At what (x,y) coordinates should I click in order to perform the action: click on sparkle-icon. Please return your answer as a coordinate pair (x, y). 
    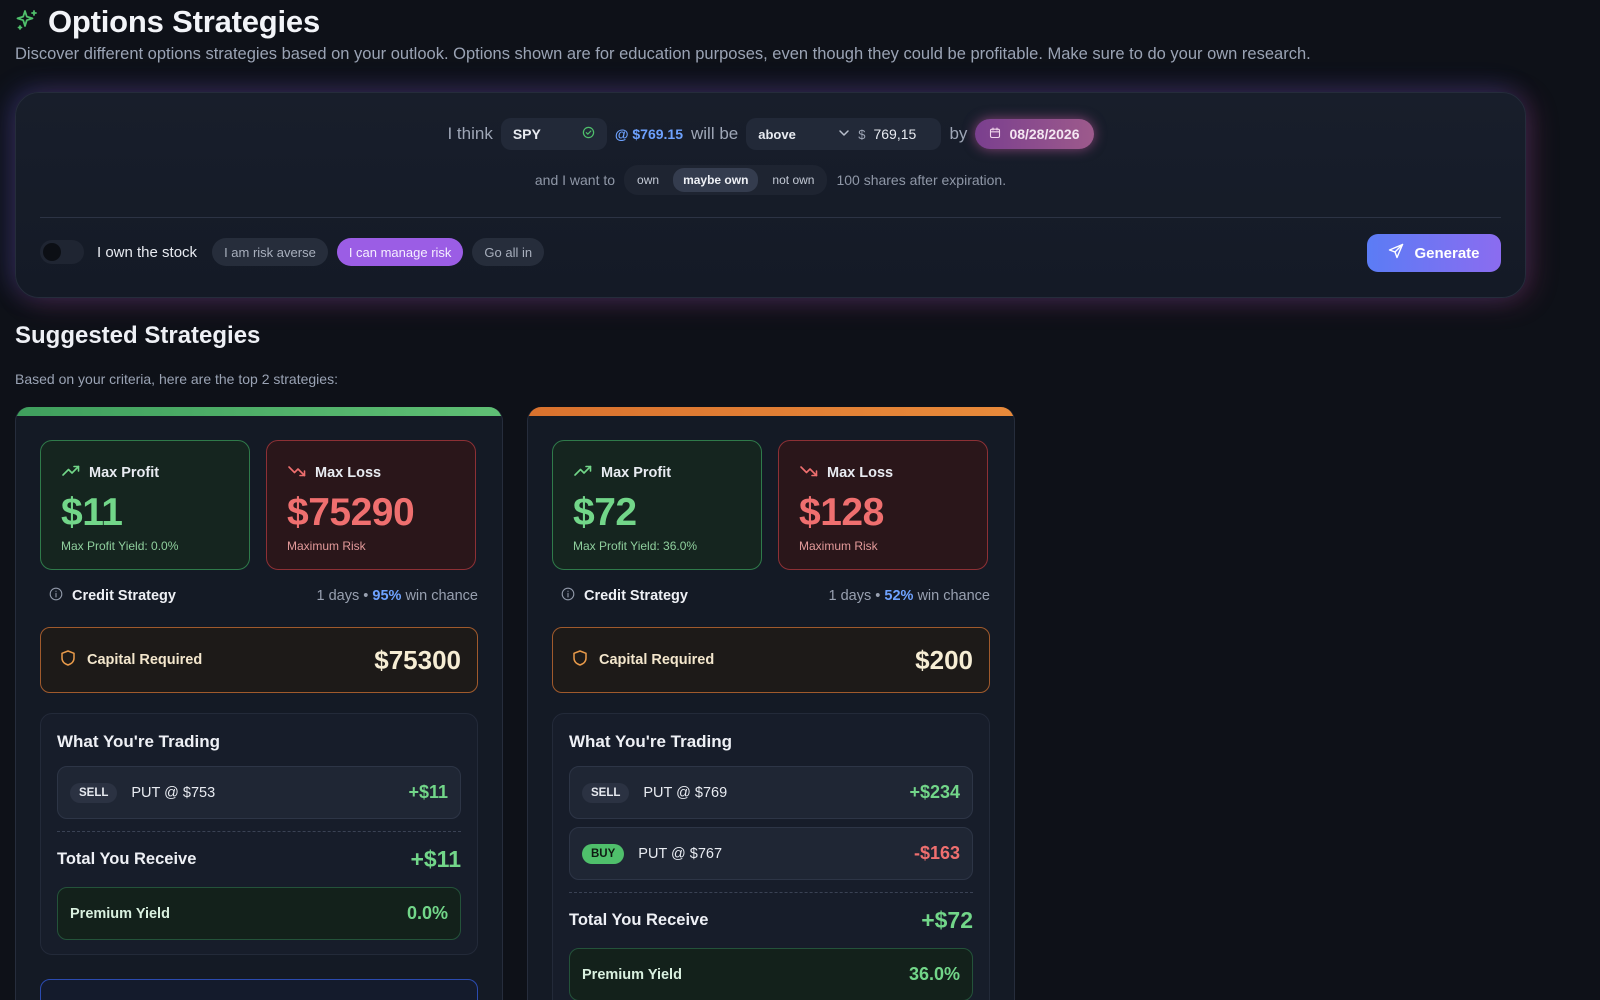
    Looking at the image, I should click on (27, 22).